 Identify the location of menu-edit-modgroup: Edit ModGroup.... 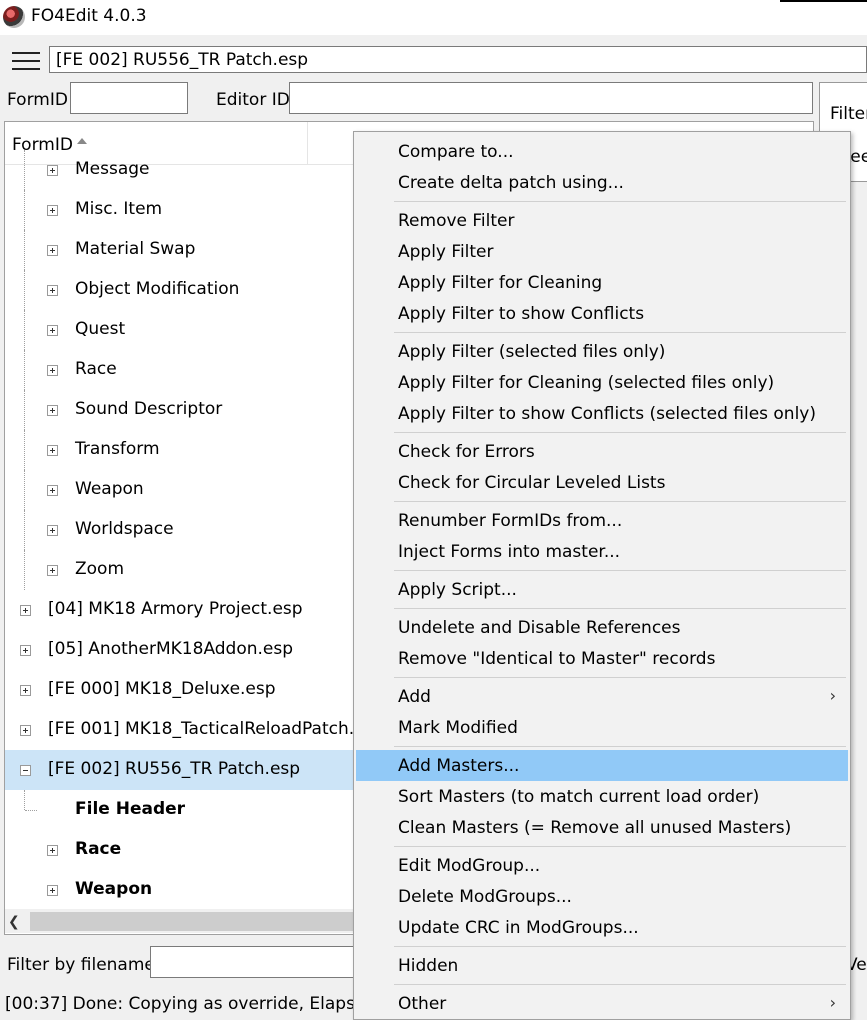
(602, 865).